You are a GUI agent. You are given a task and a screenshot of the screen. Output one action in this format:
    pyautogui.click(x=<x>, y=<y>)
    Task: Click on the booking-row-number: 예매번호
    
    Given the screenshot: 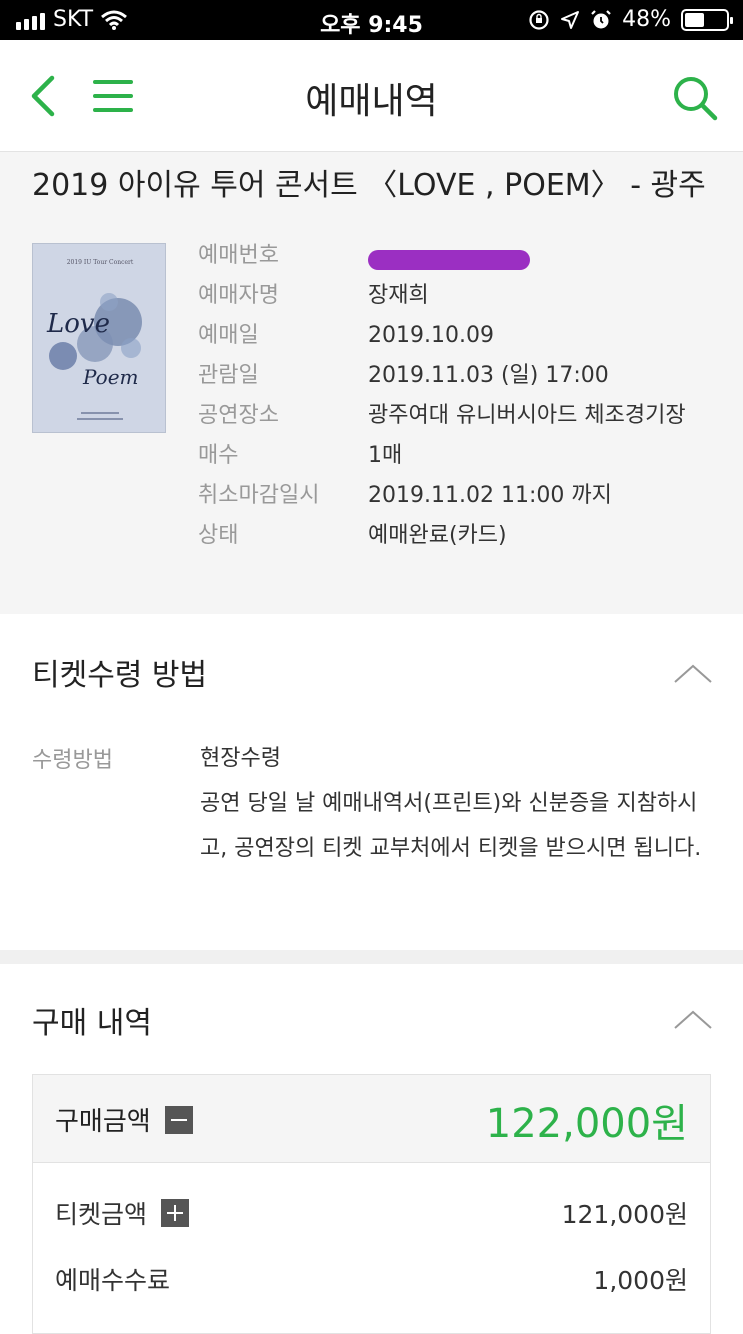 What is the action you would take?
    pyautogui.click(x=458, y=256)
    